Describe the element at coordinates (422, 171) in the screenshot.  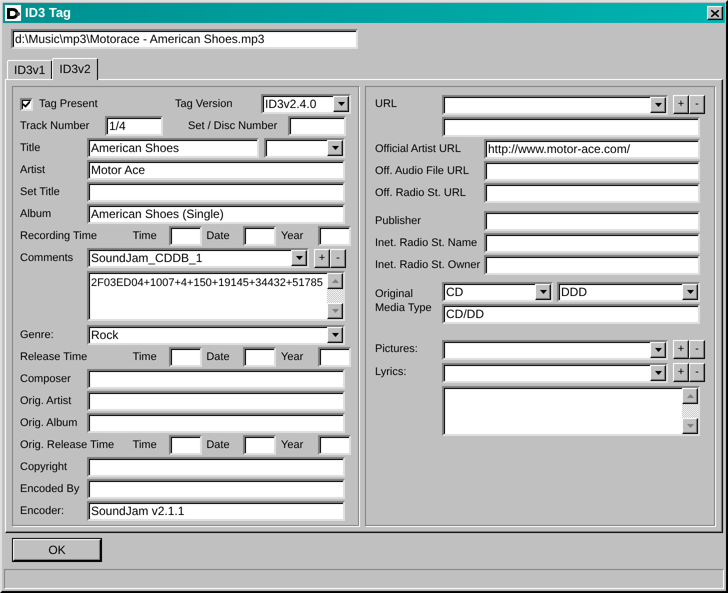
I see `field-label: Off. Audio File URL` at that location.